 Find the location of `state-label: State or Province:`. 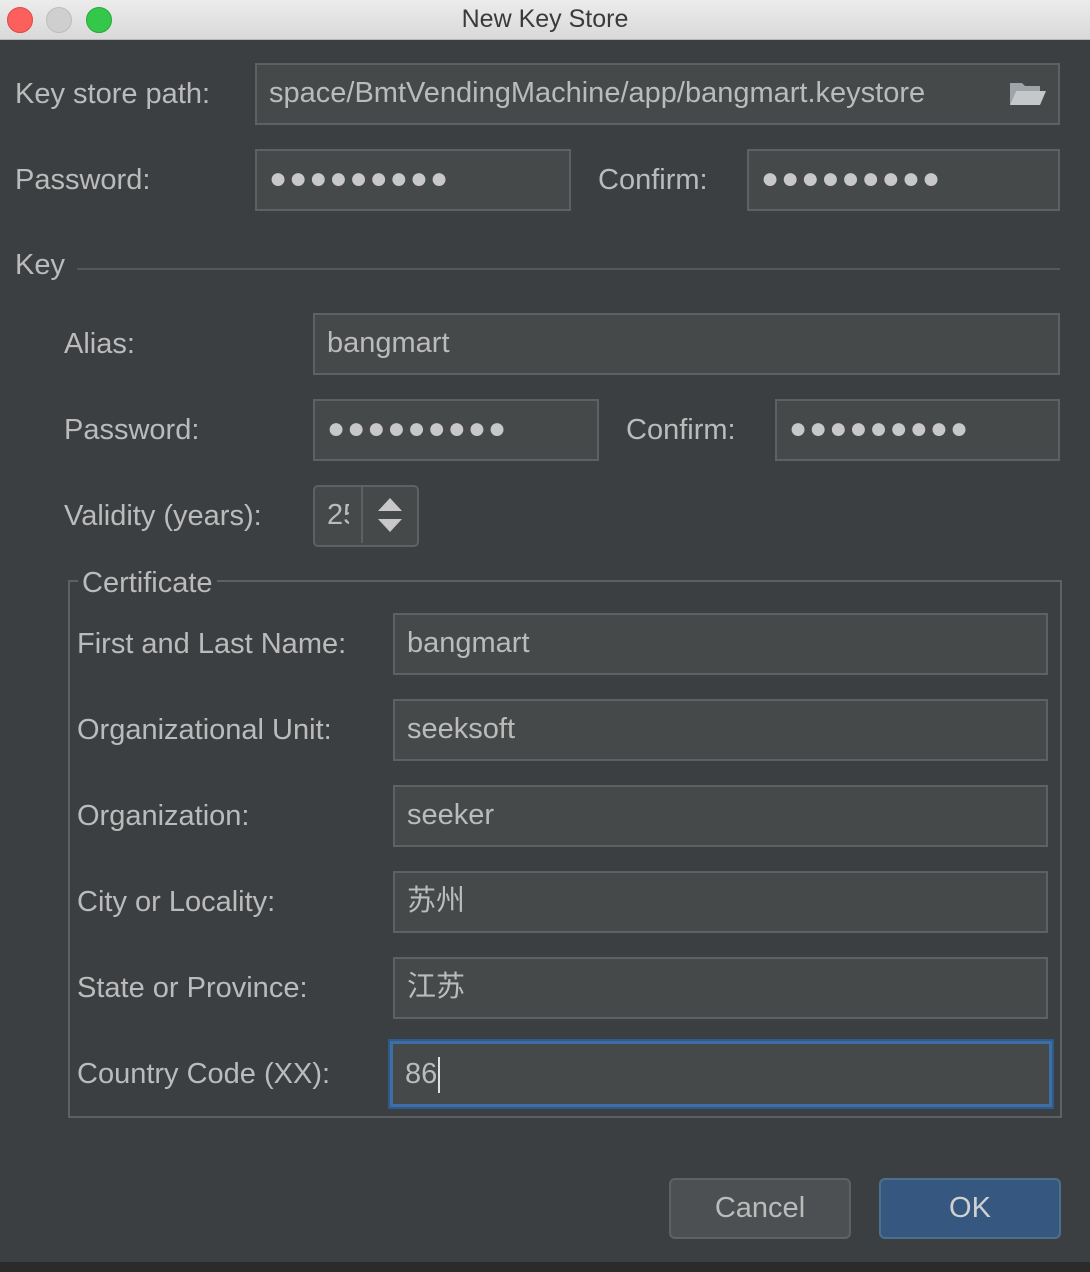

state-label: State or Province: is located at coordinates (192, 988).